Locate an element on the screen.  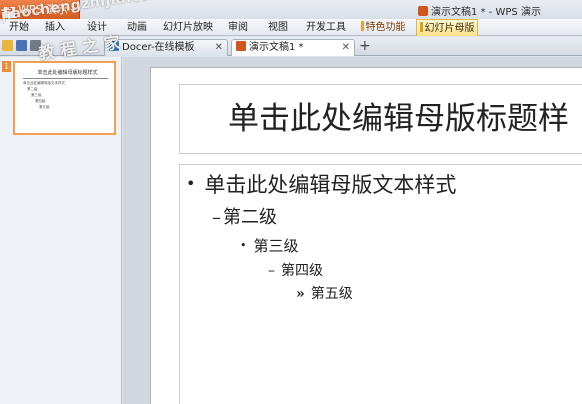
text-level-1: • 单击此处编辑母版文本样式 is located at coordinates (321, 184).